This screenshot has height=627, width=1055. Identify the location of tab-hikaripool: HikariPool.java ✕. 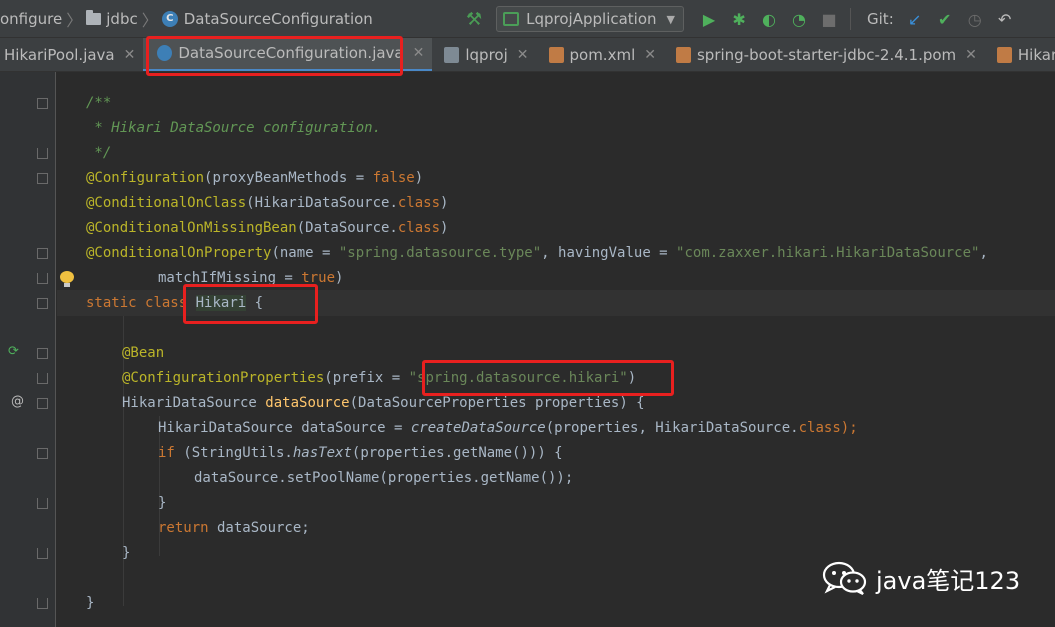
(71, 54).